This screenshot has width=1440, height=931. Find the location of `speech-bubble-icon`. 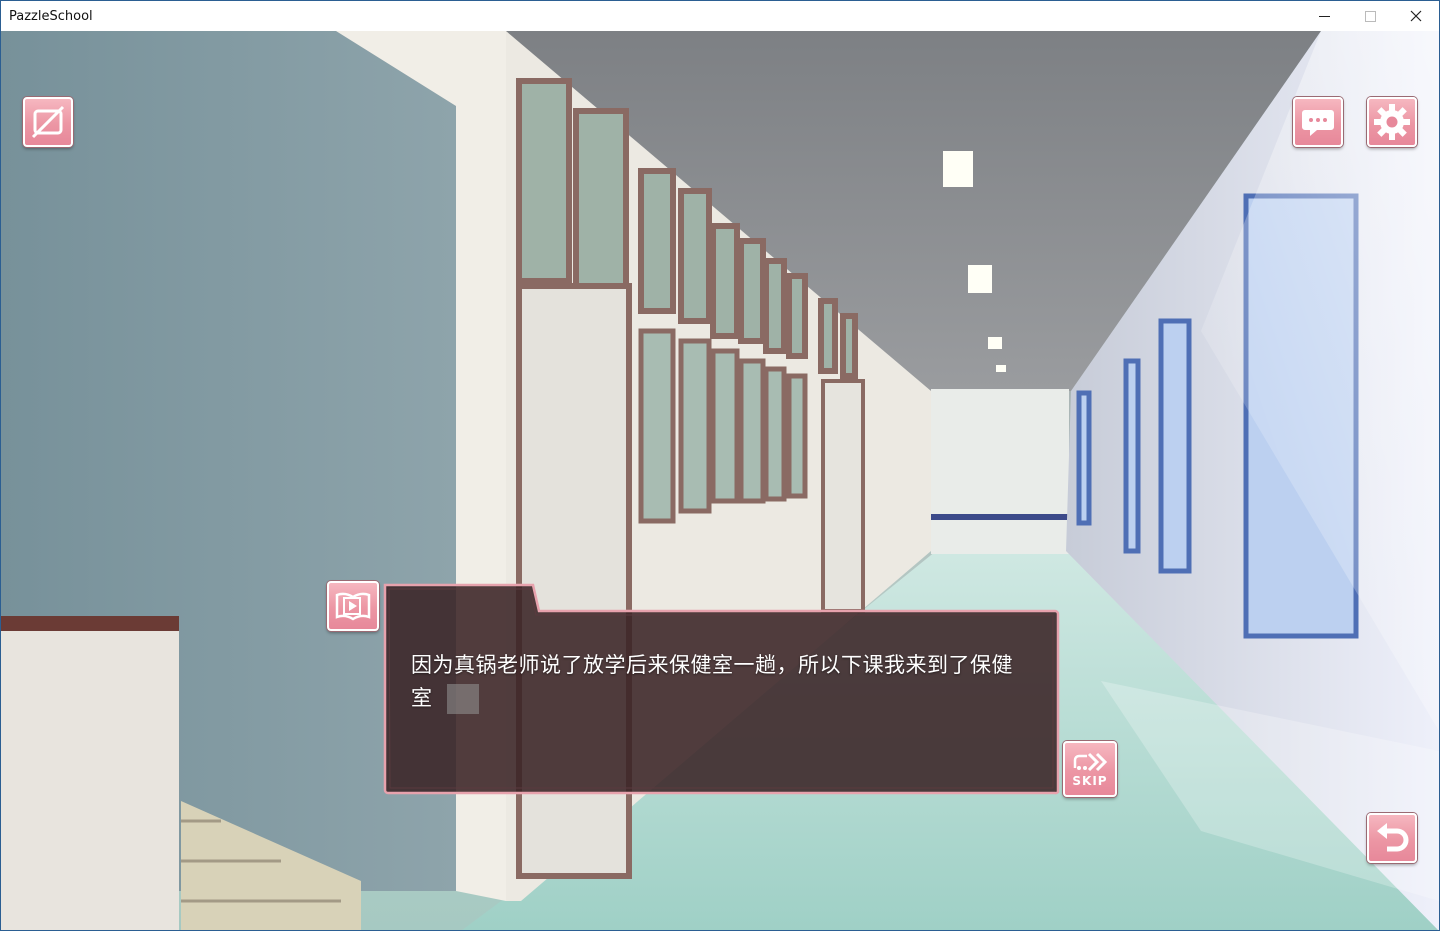

speech-bubble-icon is located at coordinates (1318, 123).